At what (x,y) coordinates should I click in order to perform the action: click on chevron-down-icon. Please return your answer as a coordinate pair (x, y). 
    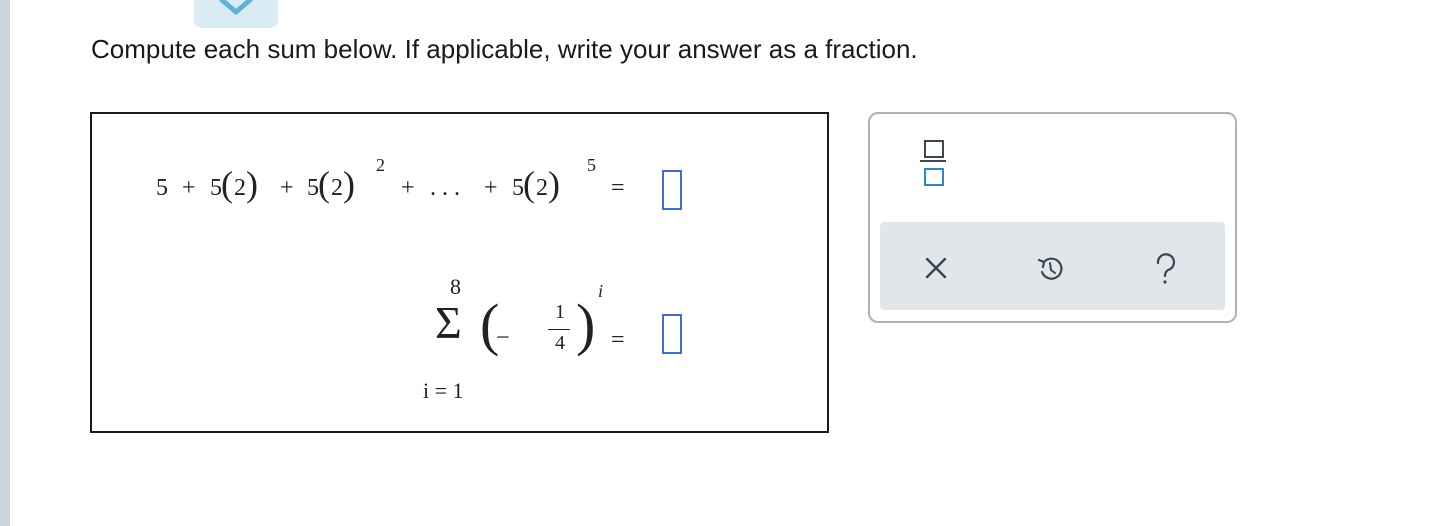
    Looking at the image, I should click on (236, 7).